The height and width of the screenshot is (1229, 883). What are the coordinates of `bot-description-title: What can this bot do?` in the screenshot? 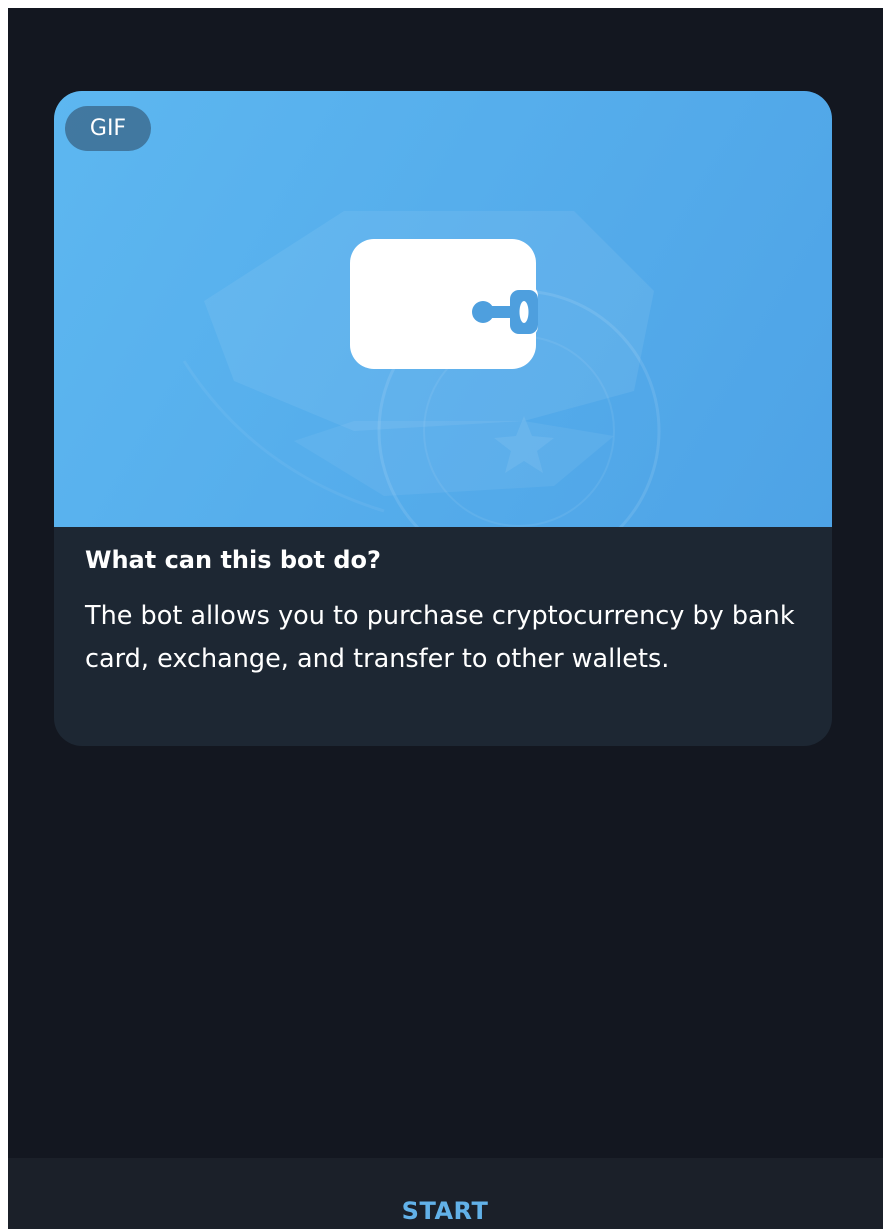 It's located at (233, 560).